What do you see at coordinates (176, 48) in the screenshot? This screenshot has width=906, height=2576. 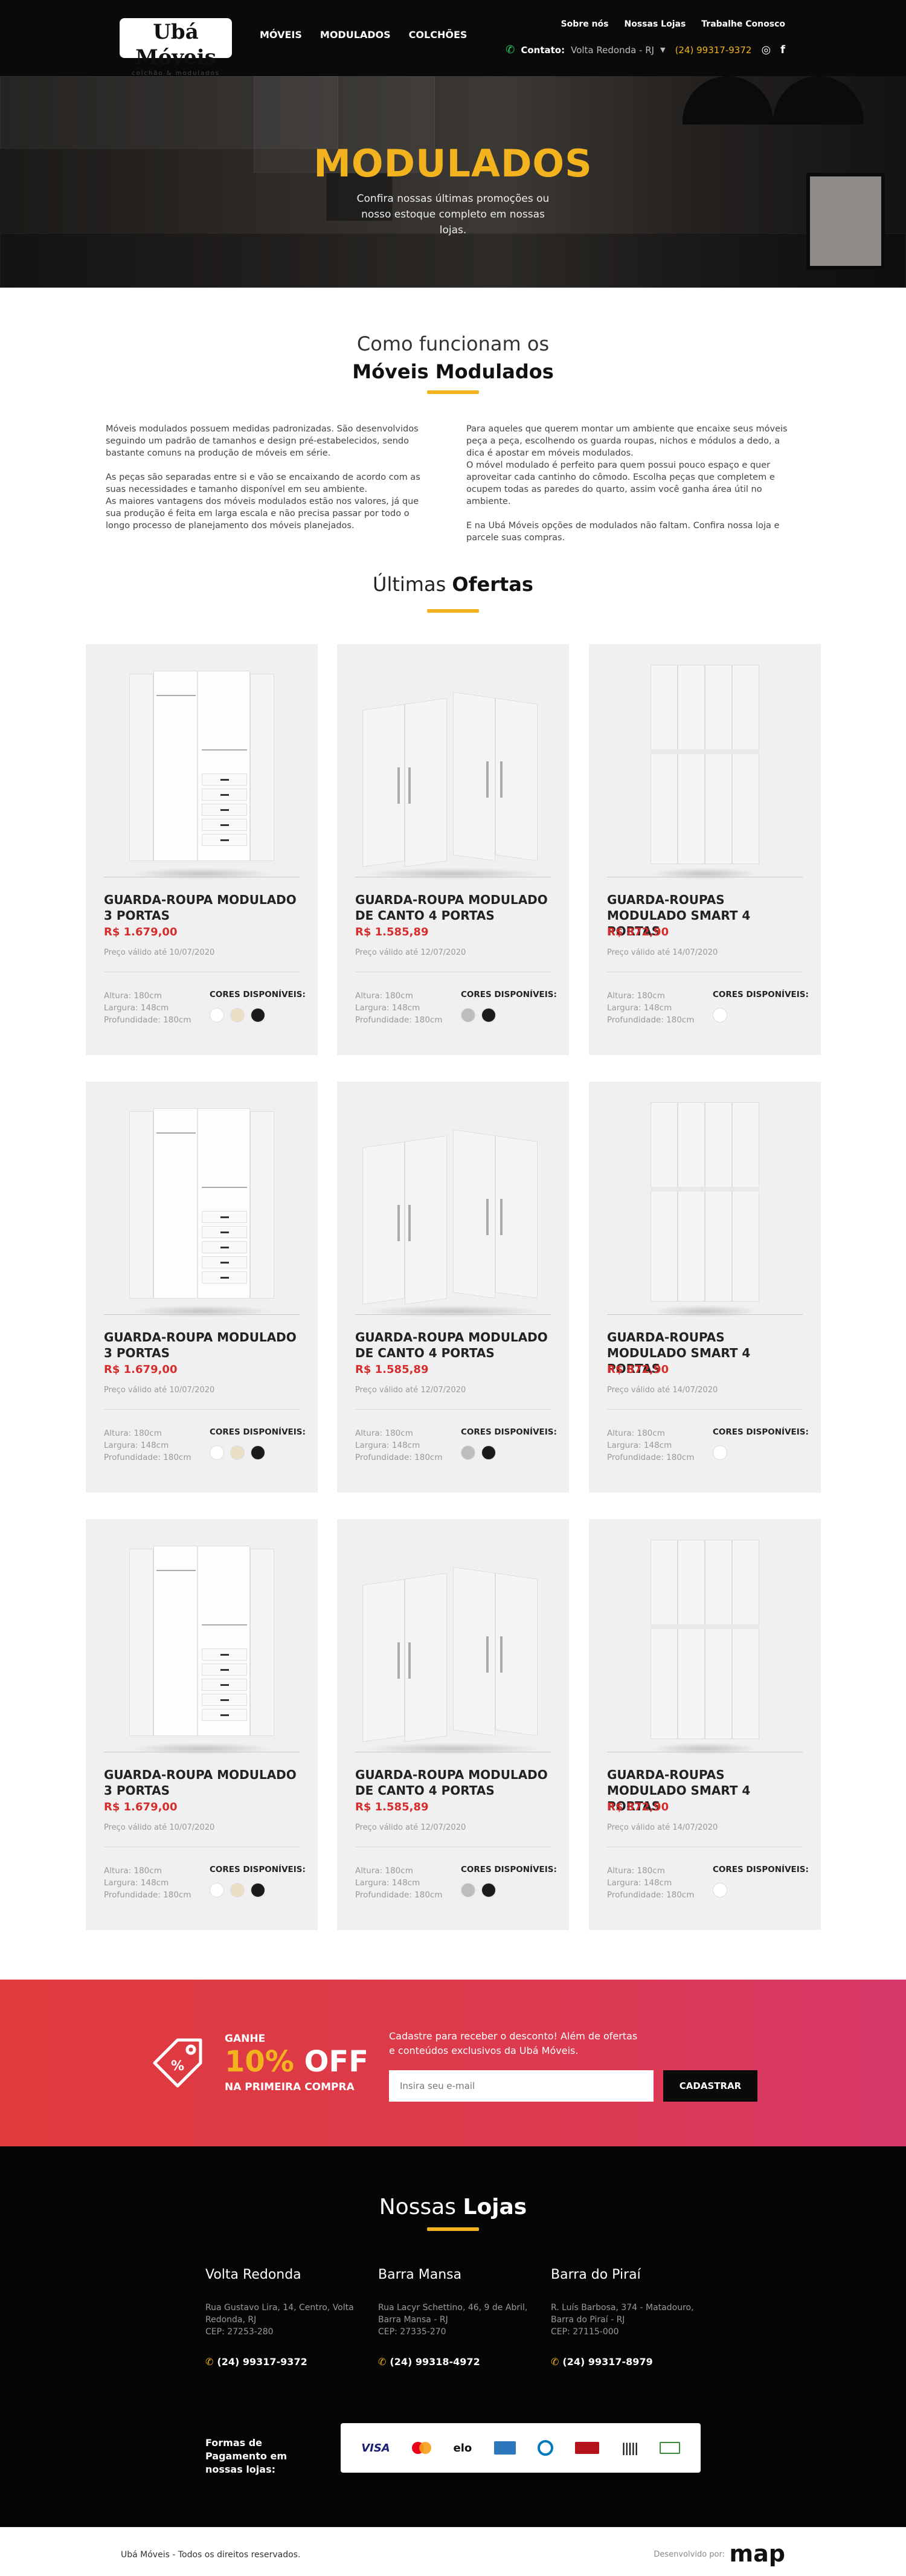 I see `logo: Ubá Móveis colchão & modulados` at bounding box center [176, 48].